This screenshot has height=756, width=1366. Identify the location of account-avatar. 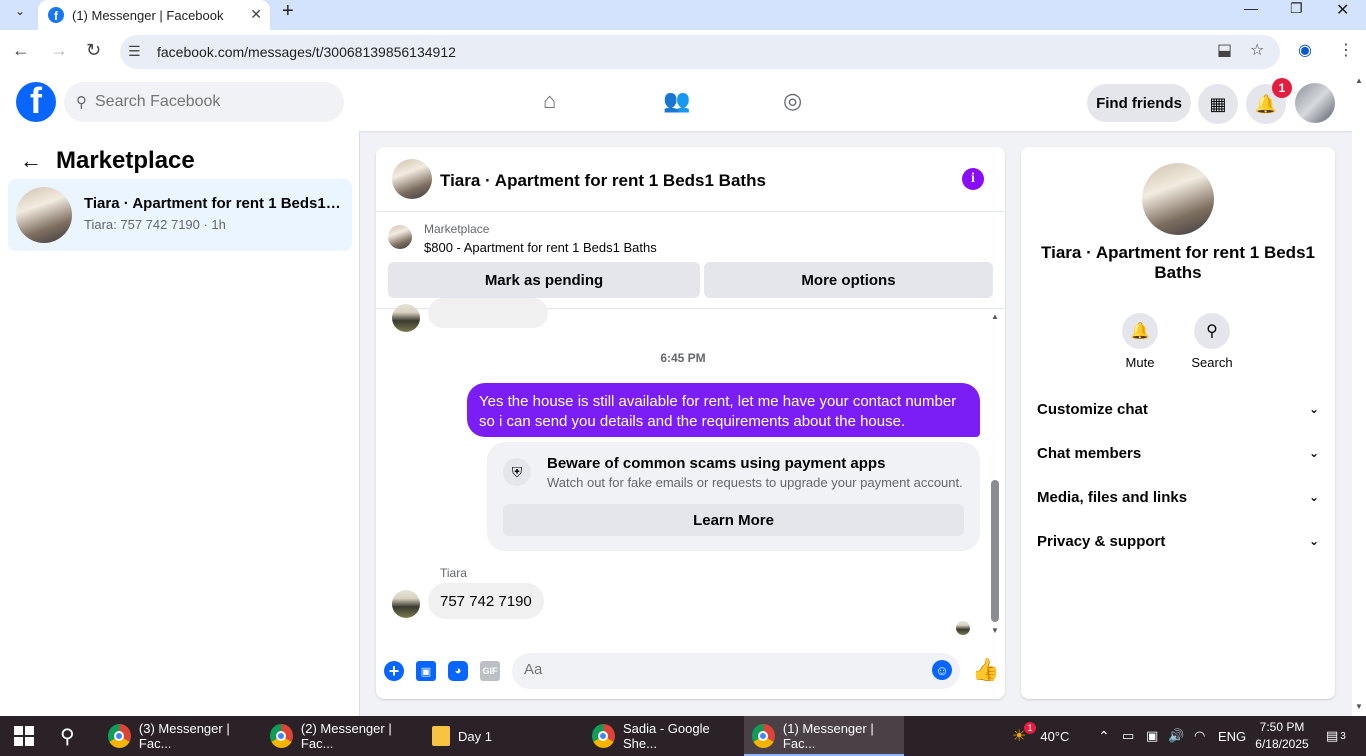
(1315, 103).